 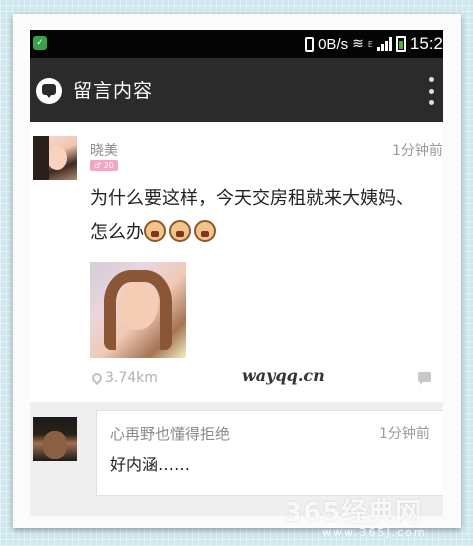 What do you see at coordinates (113, 91) in the screenshot?
I see `page-title: 留言内容` at bounding box center [113, 91].